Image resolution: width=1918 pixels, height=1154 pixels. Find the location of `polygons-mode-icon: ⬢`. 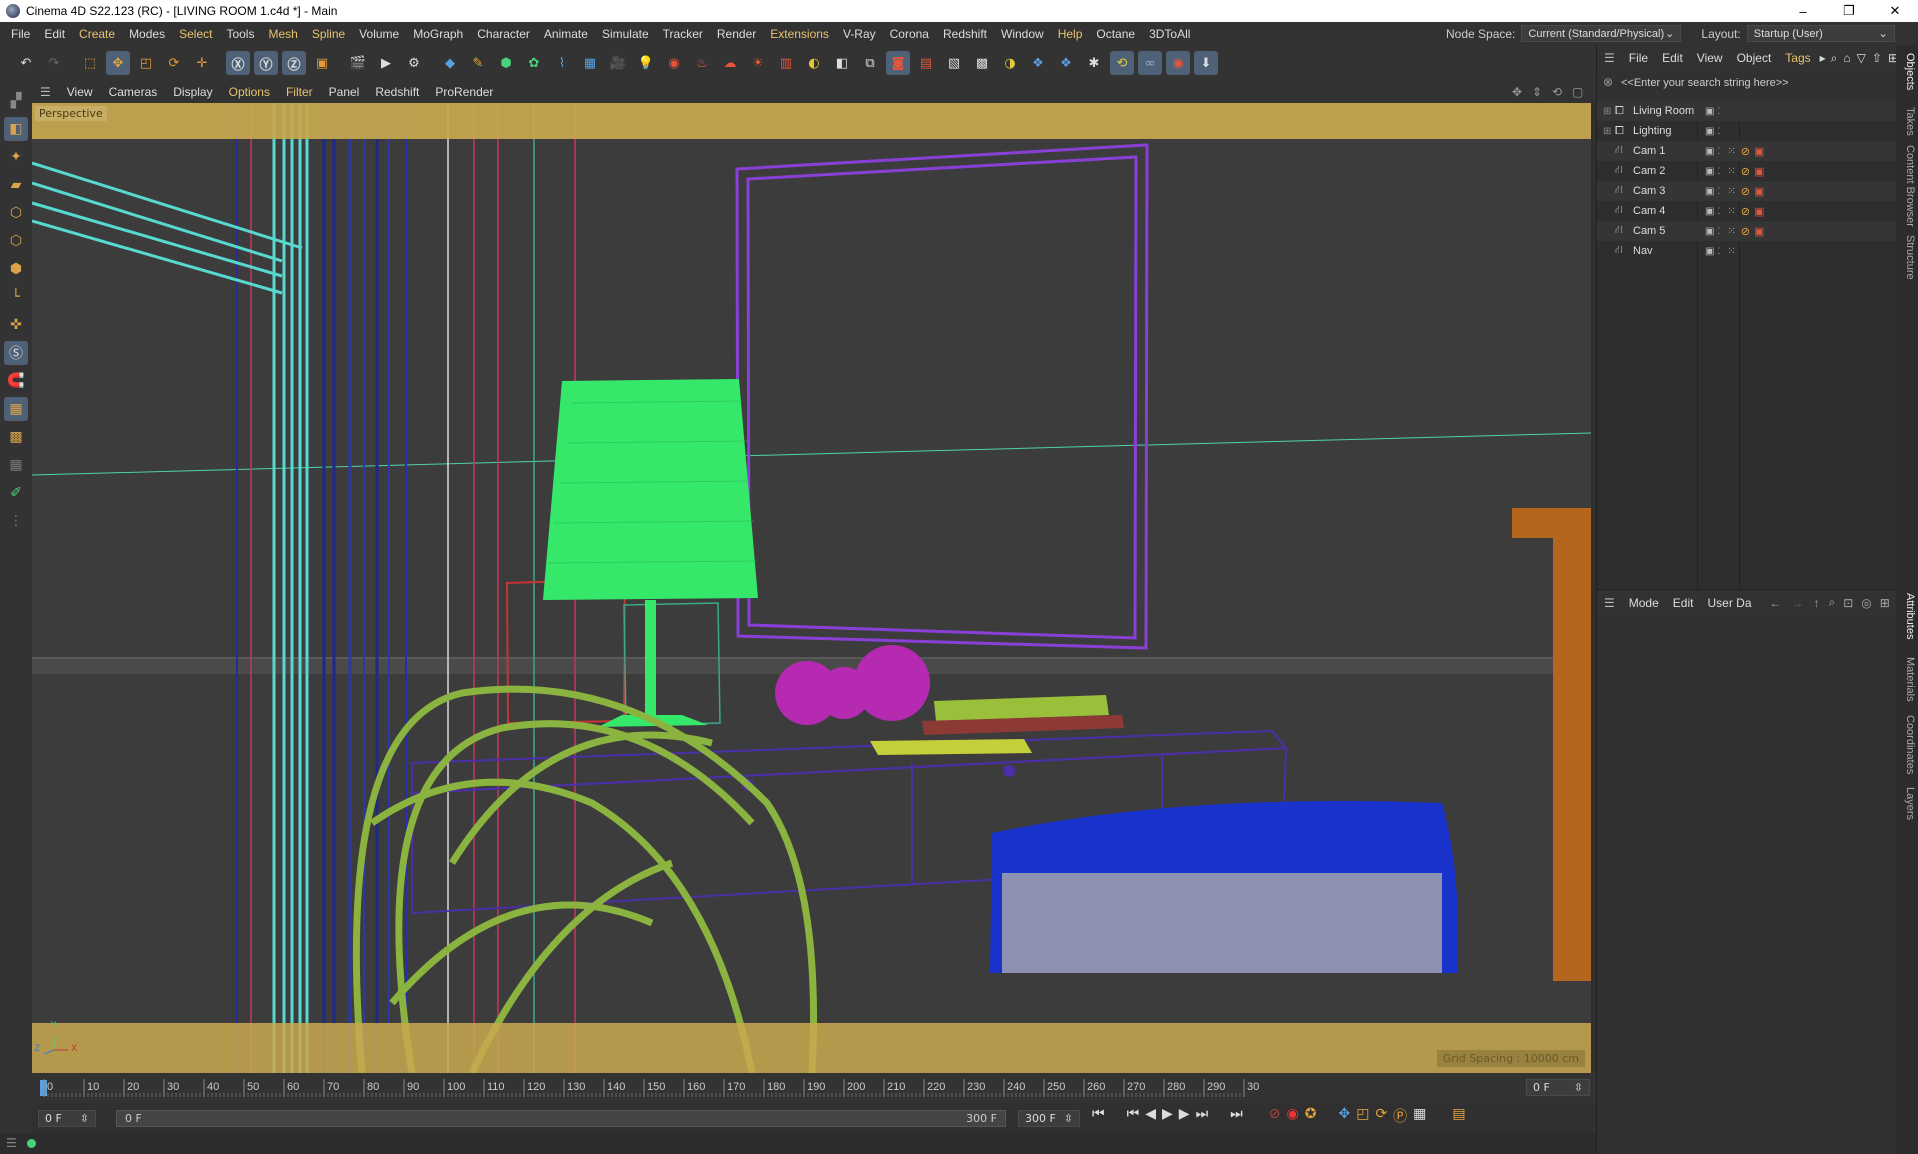

polygons-mode-icon: ⬢ is located at coordinates (16, 269).